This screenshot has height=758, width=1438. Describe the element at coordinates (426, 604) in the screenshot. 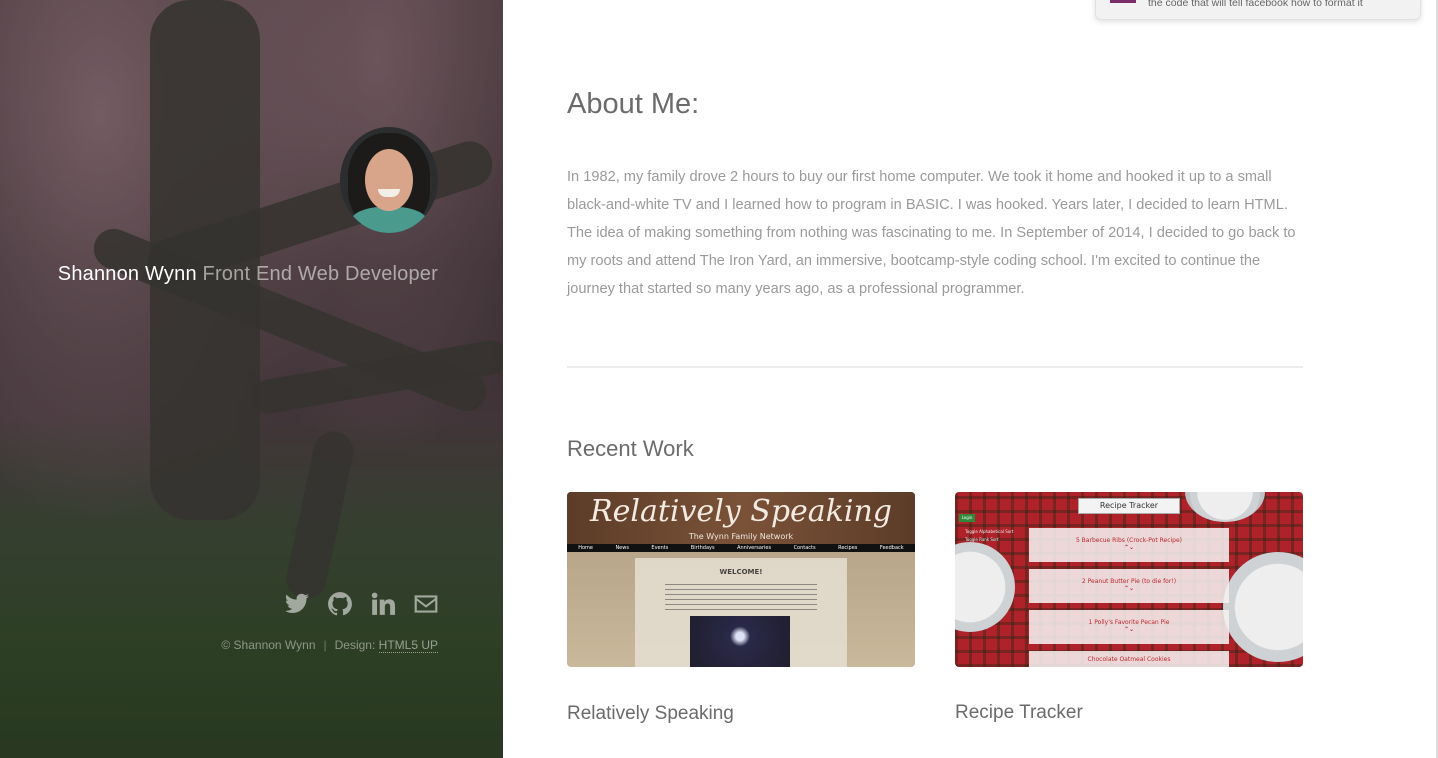

I see `email-icon` at that location.